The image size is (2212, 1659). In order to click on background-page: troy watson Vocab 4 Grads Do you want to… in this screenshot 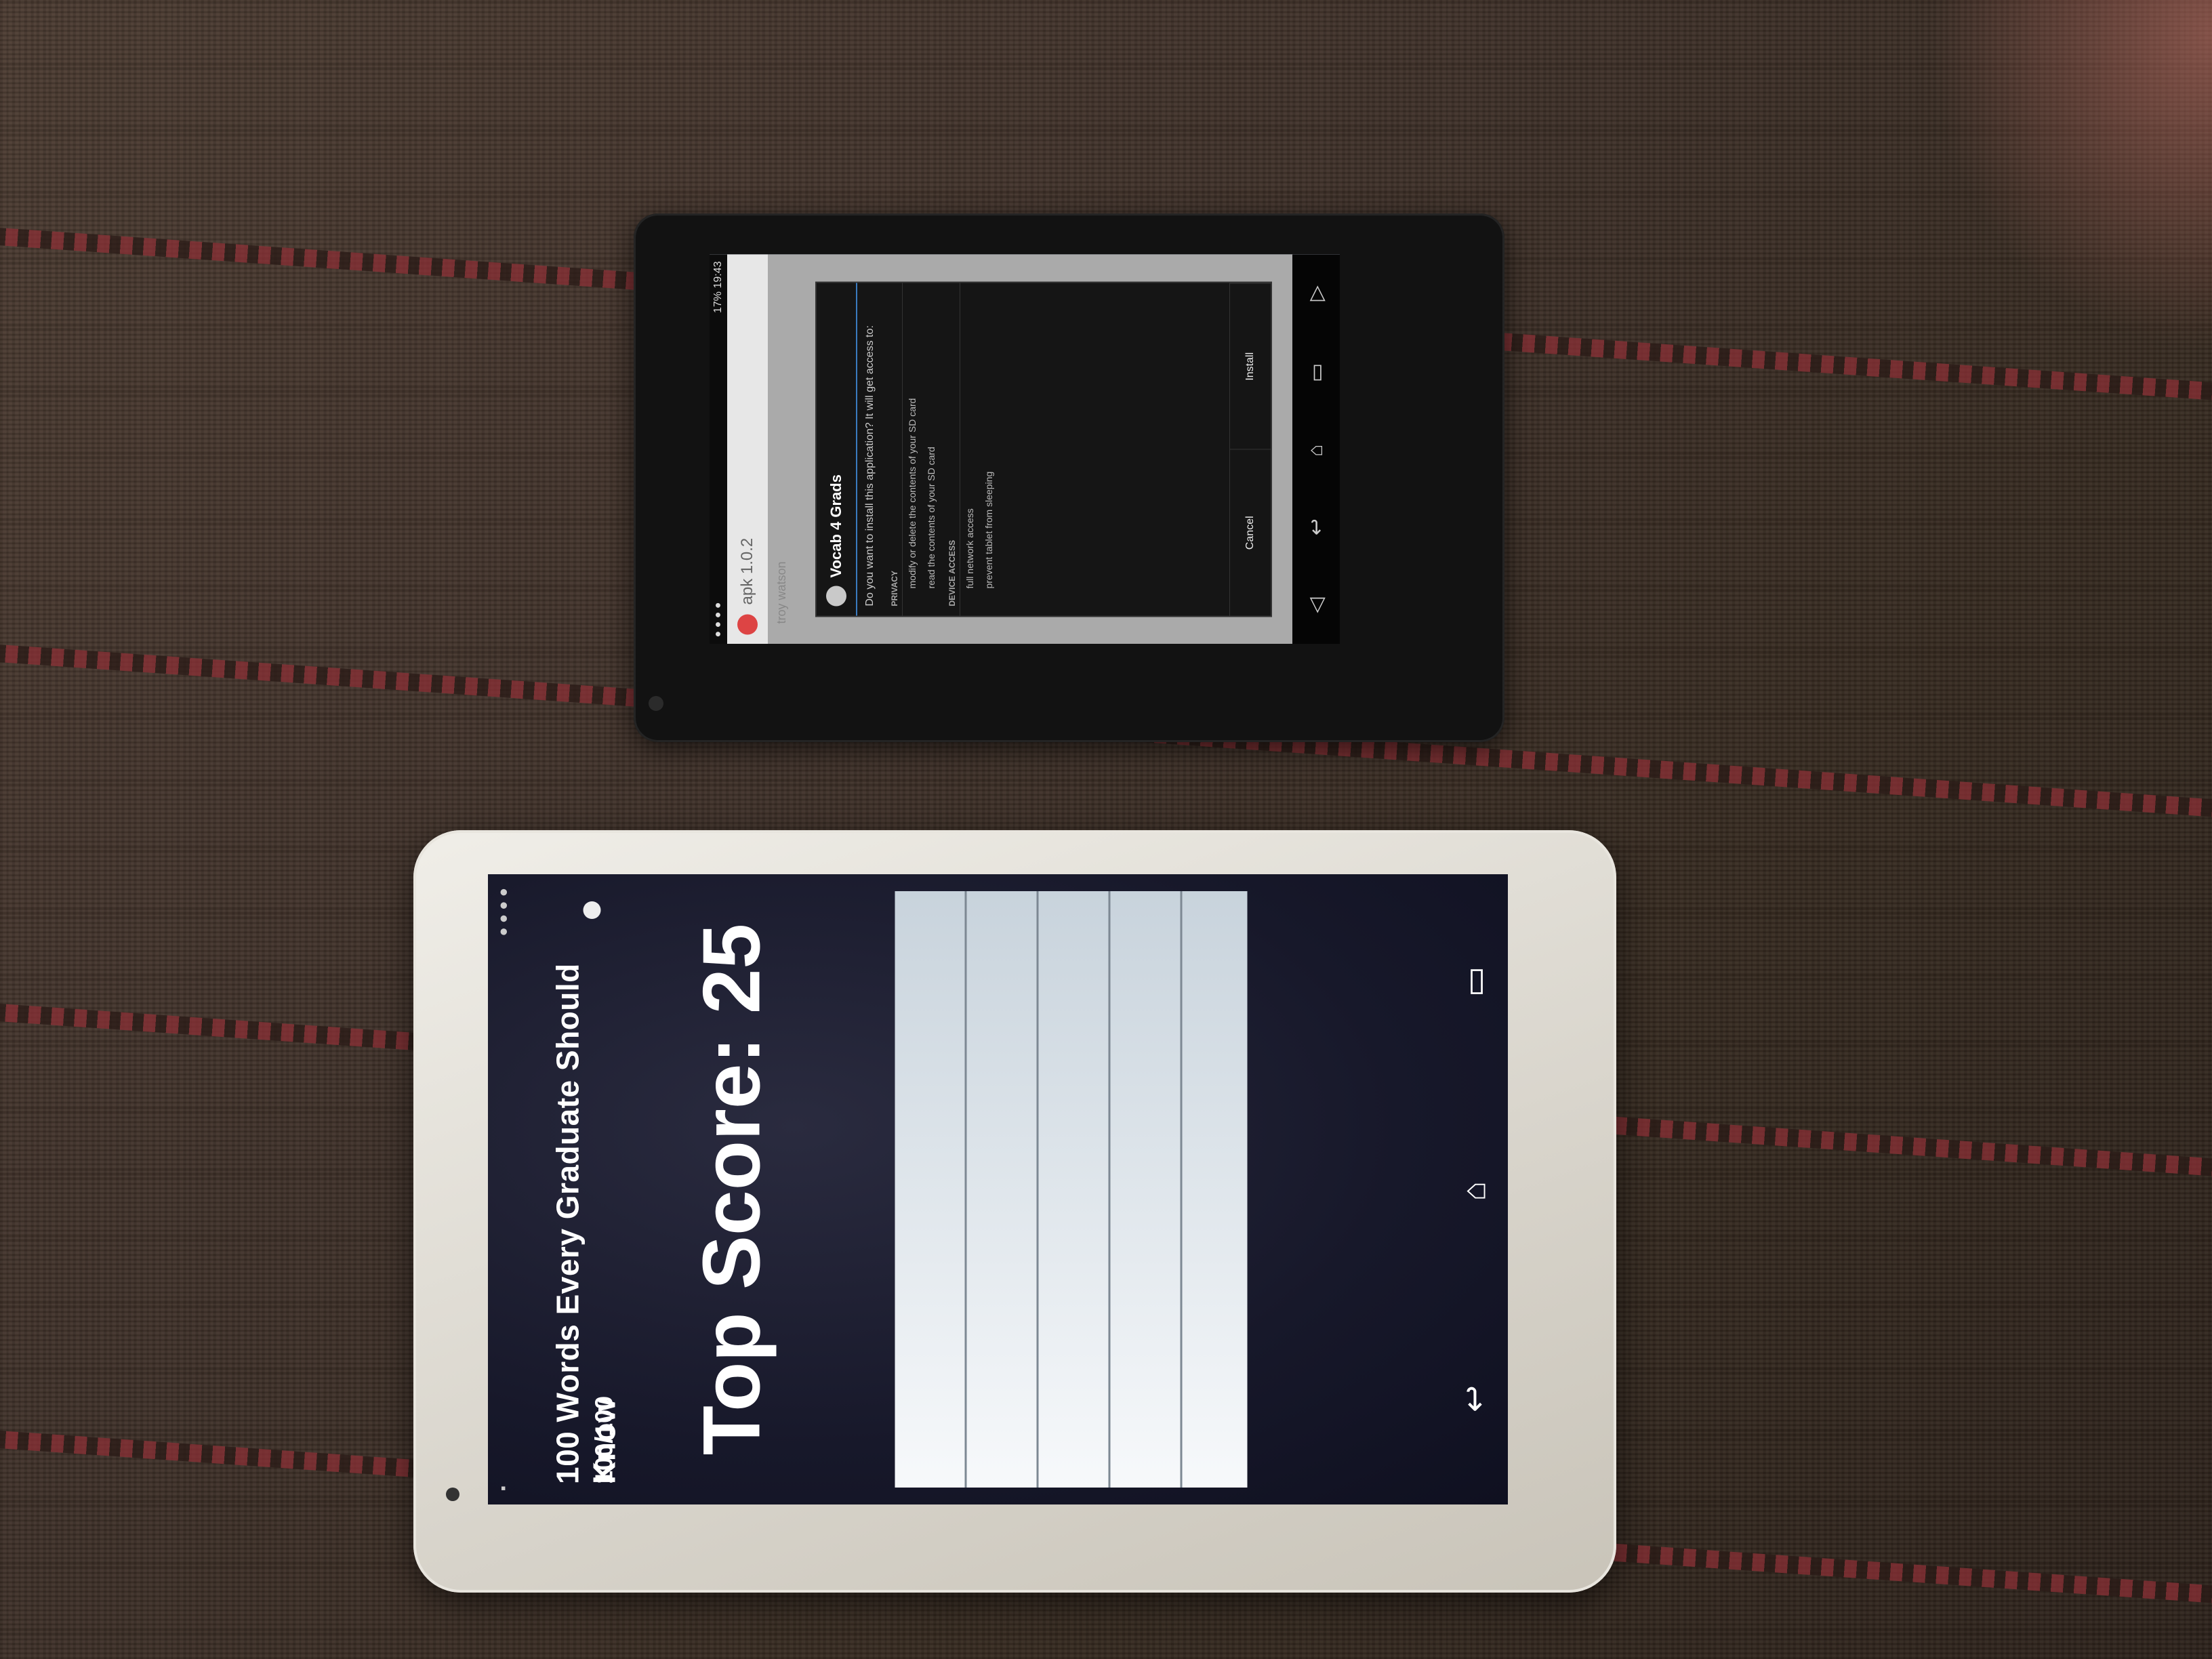, I will do `click(1030, 449)`.